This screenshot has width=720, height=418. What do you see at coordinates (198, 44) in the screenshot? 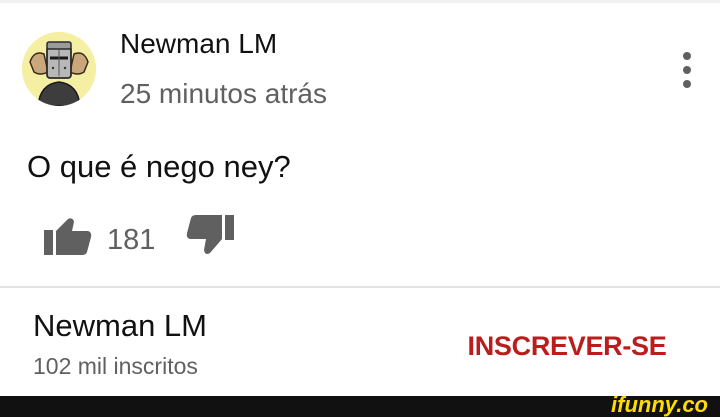
I see `comment-author-name: Newman LM` at bounding box center [198, 44].